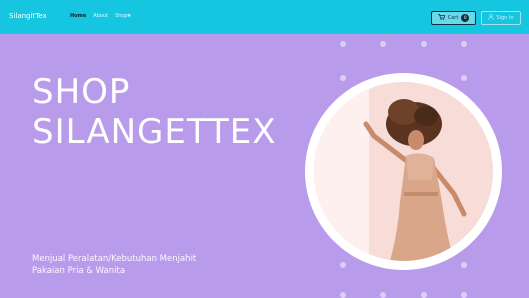 The width and height of the screenshot is (529, 298). What do you see at coordinates (114, 259) in the screenshot?
I see `hero-subtitle-line-1: Menjual Peralatan/Kebutuhan Menjahit` at bounding box center [114, 259].